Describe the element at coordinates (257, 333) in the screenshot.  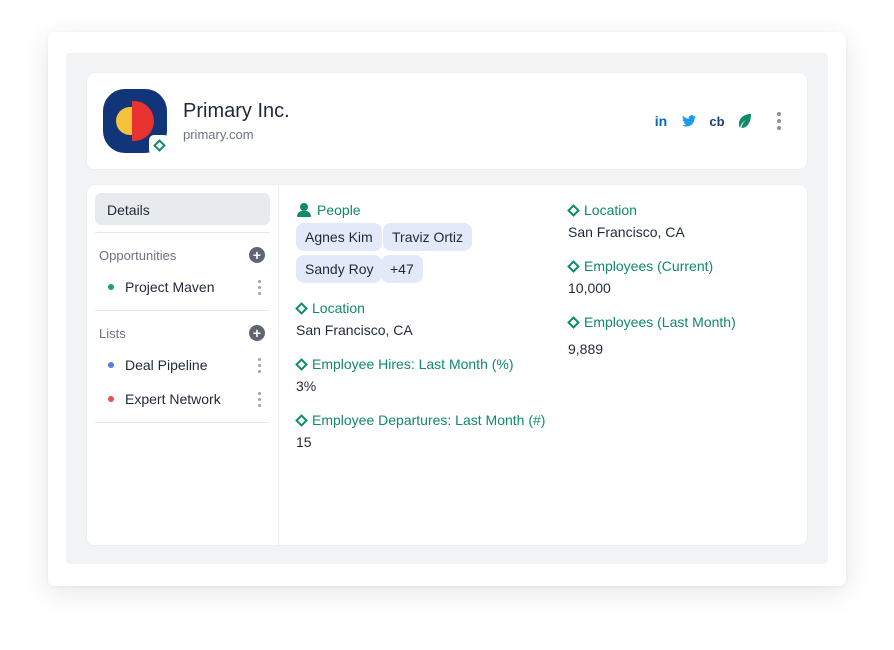
I see `add-list-button: +` at that location.